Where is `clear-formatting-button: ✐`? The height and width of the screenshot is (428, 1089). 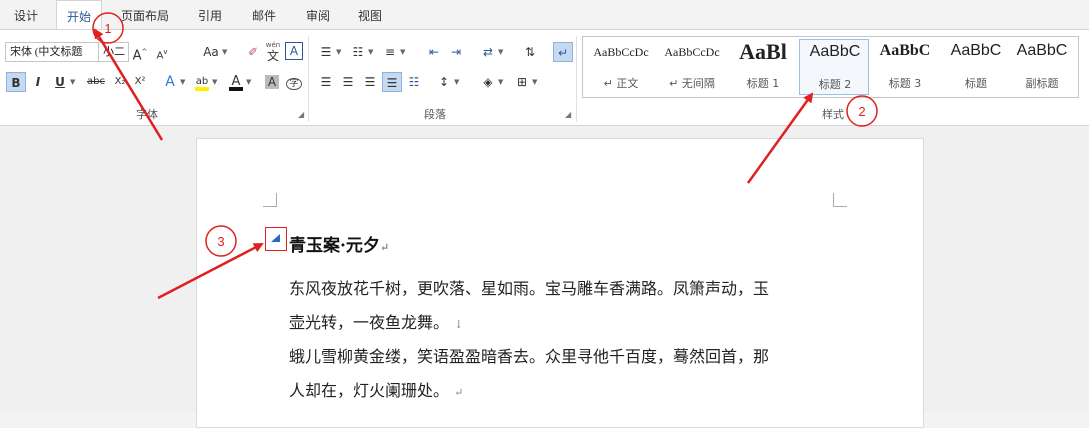
clear-formatting-button: ✐ is located at coordinates (253, 52).